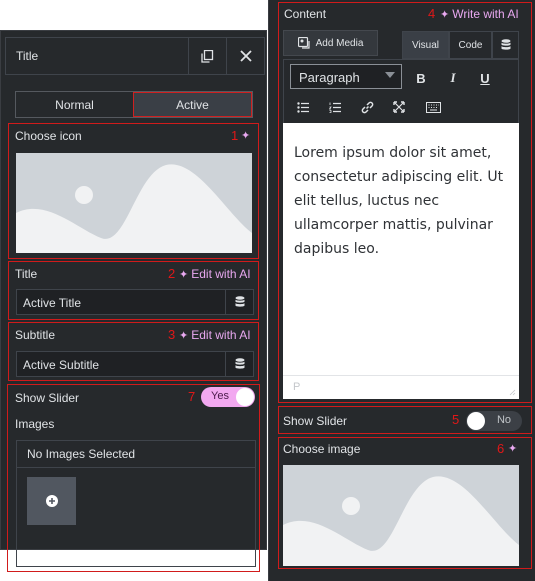  What do you see at coordinates (235, 135) in the screenshot?
I see `annotation-number: 1` at bounding box center [235, 135].